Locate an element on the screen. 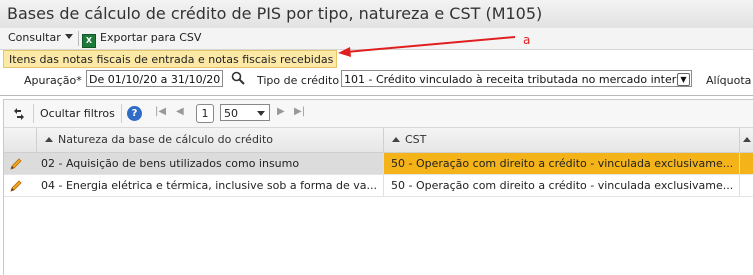 This screenshot has width=753, height=275. apuracao-value: De 01/10/20 a 31/10/20 is located at coordinates (155, 79).